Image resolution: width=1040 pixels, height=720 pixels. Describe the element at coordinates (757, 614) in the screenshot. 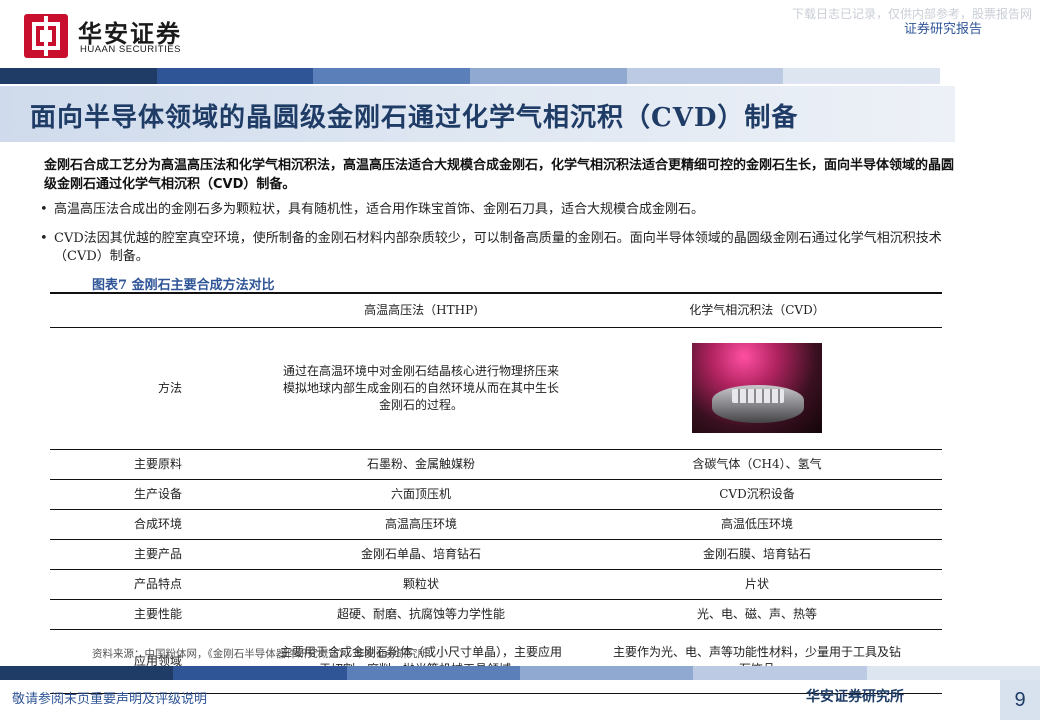

I see `cvd-cell: 光、电、磁、声、热等` at that location.